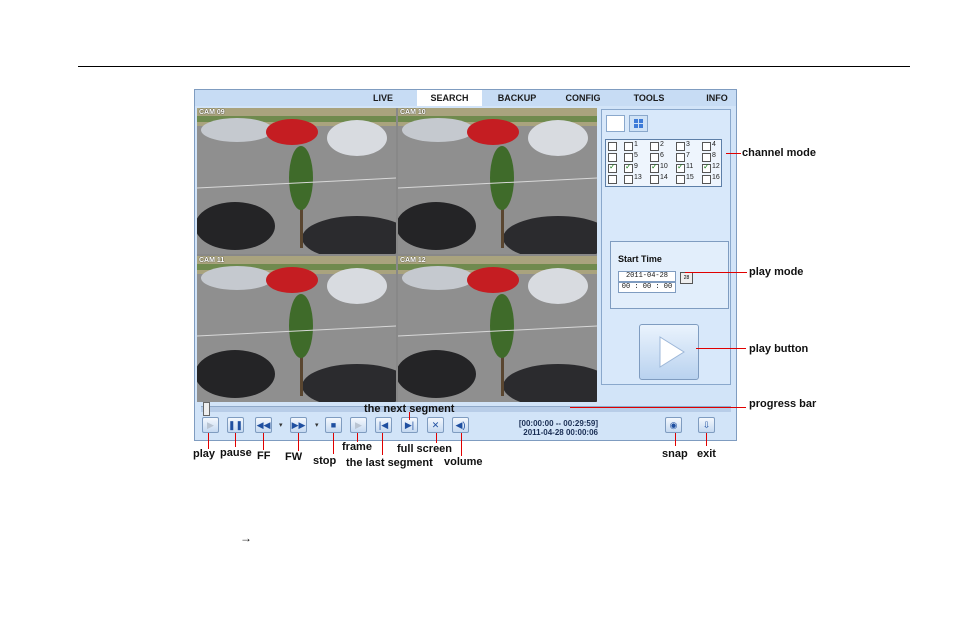 This screenshot has height=637, width=954. I want to click on quad-grid-icon, so click(638, 123).